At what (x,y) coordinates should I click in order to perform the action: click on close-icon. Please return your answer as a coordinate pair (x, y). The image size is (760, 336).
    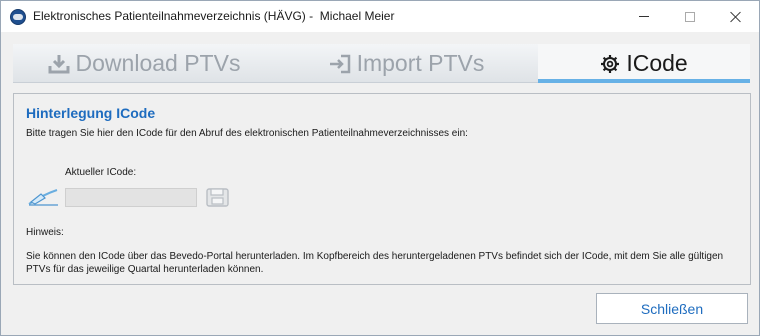
    Looking at the image, I should click on (736, 17).